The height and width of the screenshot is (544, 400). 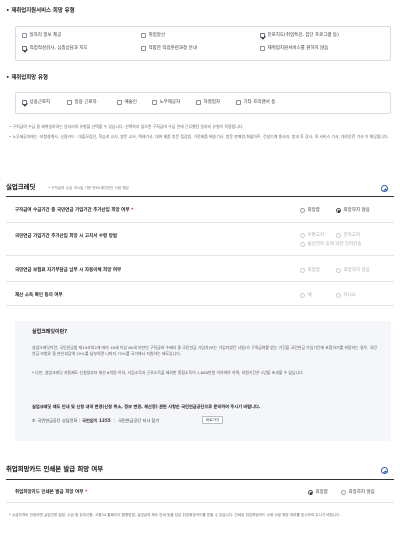 What do you see at coordinates (40, 11) in the screenshot?
I see `reemployment-service-title: • 재취업지원서비스 희망 유형` at bounding box center [40, 11].